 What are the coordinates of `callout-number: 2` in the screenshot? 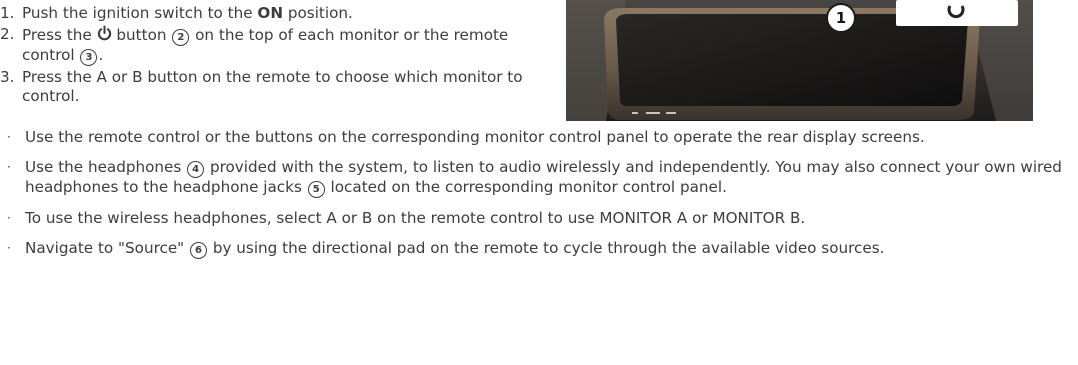 It's located at (181, 37).